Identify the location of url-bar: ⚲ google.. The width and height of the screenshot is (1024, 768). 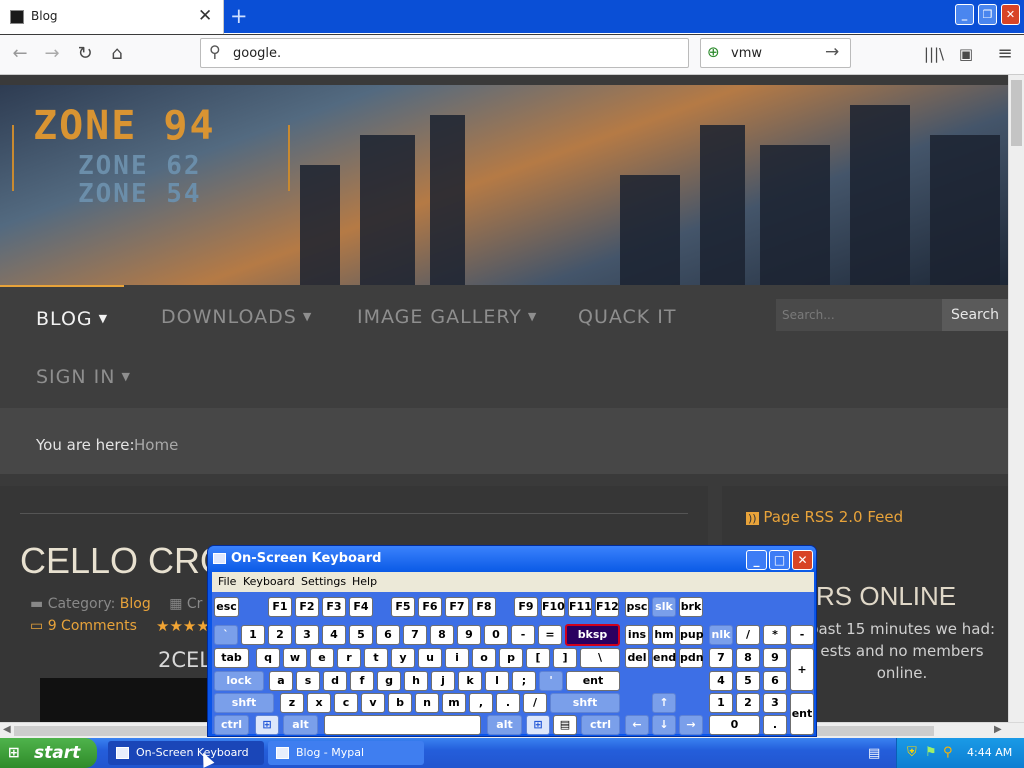
(444, 53).